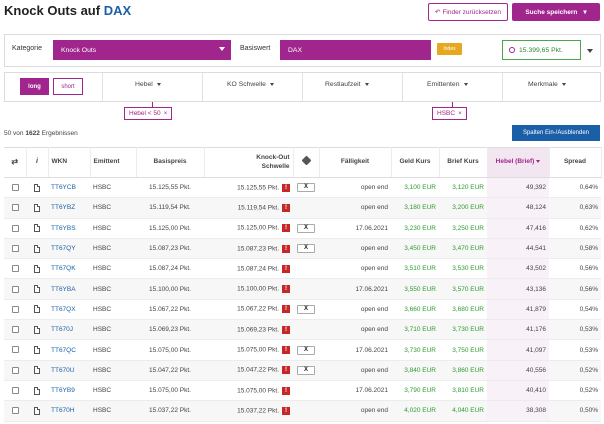 This screenshot has height=424, width=604. What do you see at coordinates (69, 350) in the screenshot?
I see `wkn-cell: TT67QC` at bounding box center [69, 350].